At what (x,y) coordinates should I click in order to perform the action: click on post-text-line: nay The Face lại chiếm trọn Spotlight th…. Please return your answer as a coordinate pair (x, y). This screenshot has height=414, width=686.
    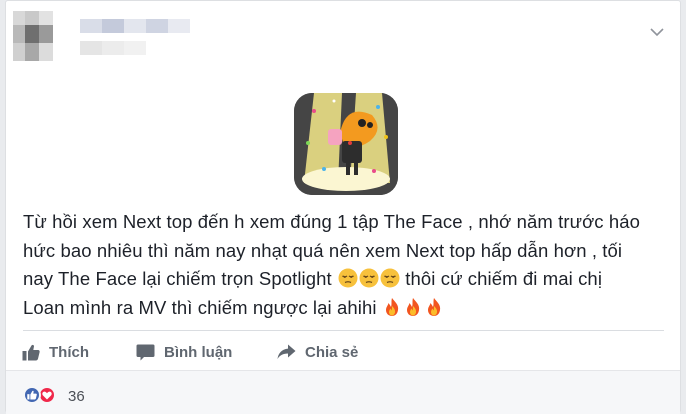
    Looking at the image, I should click on (313, 278).